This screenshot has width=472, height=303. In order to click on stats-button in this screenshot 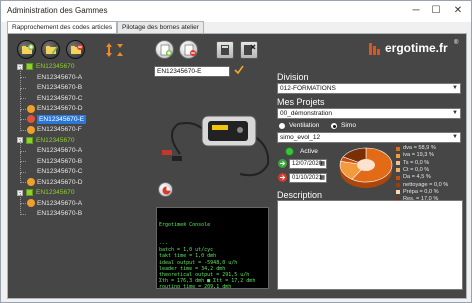, I will do `click(165, 189)`.